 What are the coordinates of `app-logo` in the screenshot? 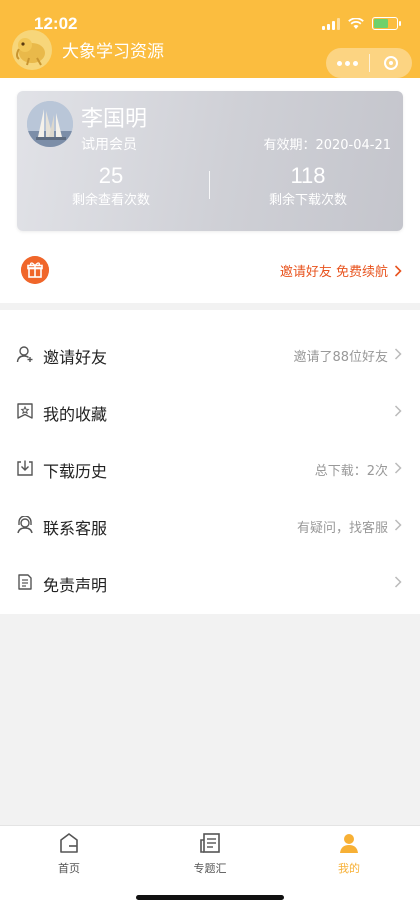 It's located at (32, 50).